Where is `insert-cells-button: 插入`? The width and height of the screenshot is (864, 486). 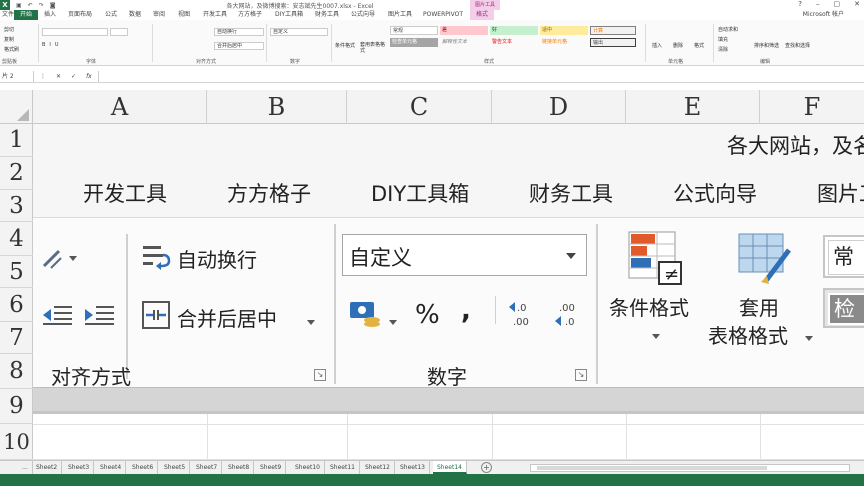 insert-cells-button: 插入 is located at coordinates (657, 45).